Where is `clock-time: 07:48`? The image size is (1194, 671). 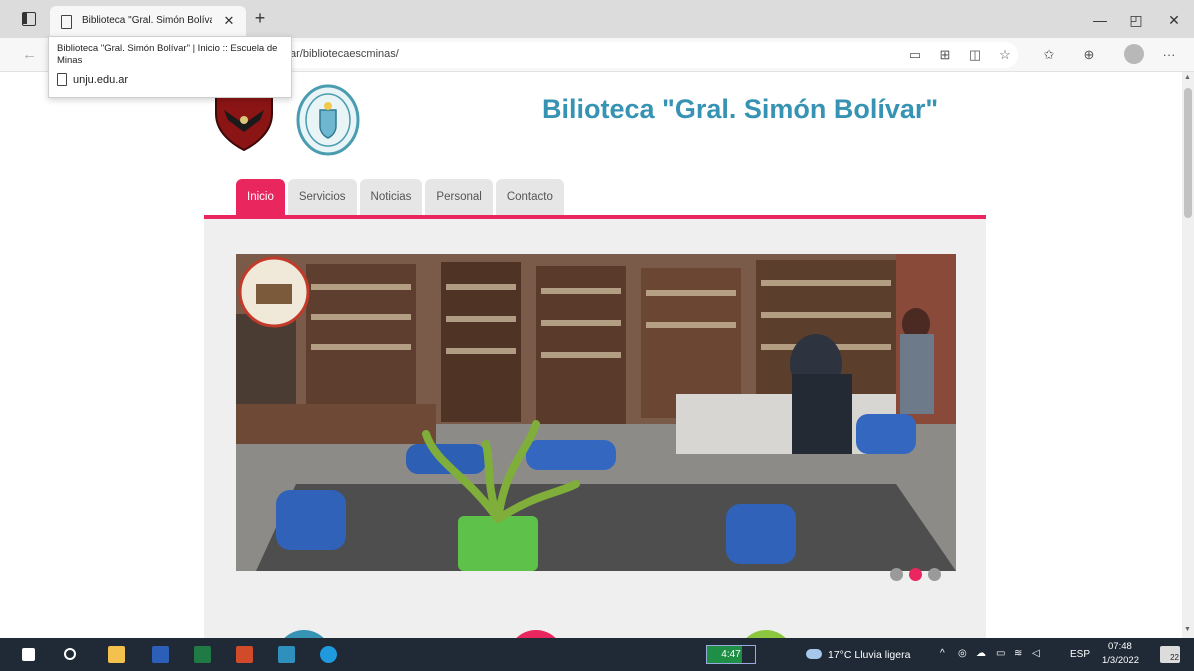 clock-time: 07:48 is located at coordinates (1120, 646).